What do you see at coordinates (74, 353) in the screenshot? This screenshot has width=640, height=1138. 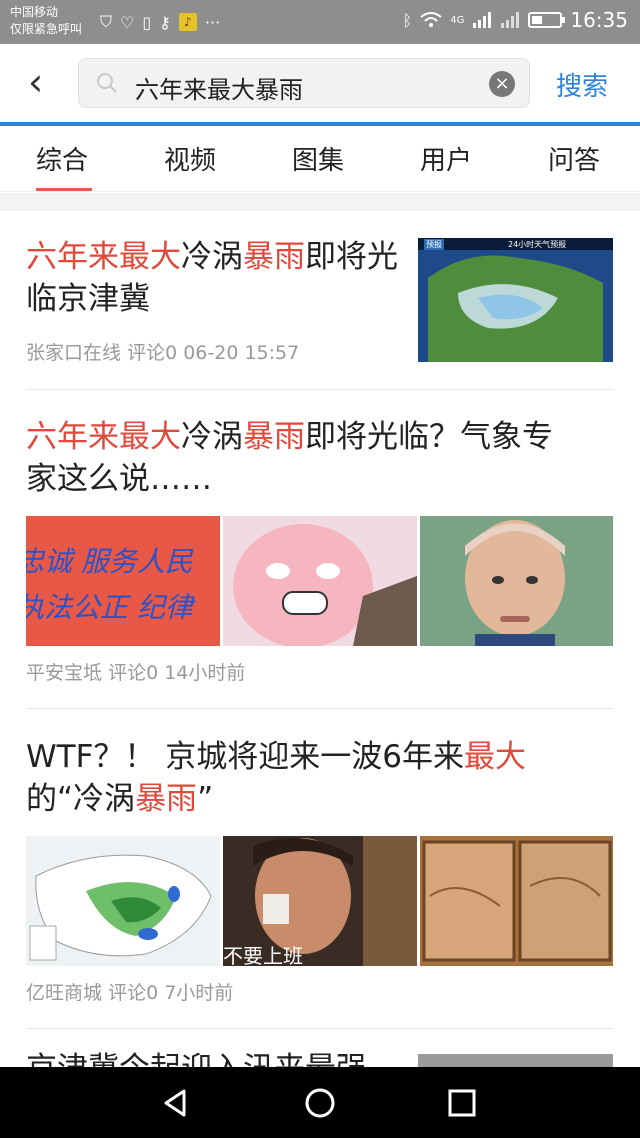 I see `news-source: 张家口在线` at bounding box center [74, 353].